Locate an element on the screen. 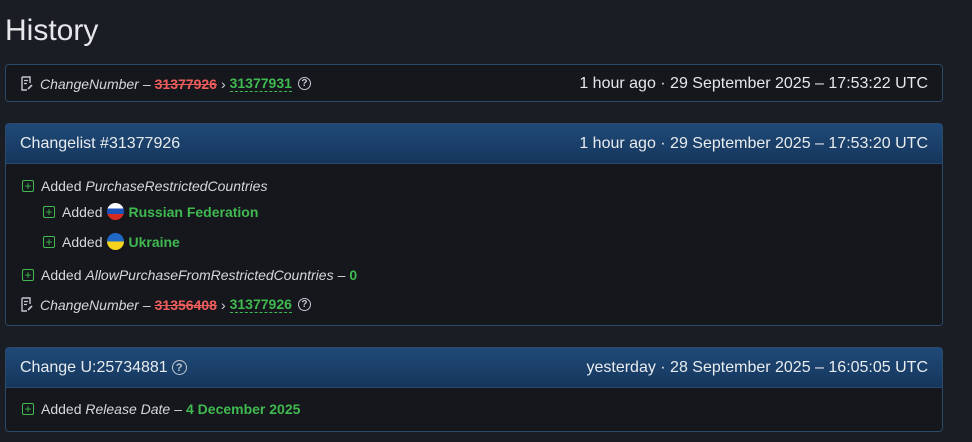 The height and width of the screenshot is (442, 972). field-name: ChangeNumber is located at coordinates (89, 83).